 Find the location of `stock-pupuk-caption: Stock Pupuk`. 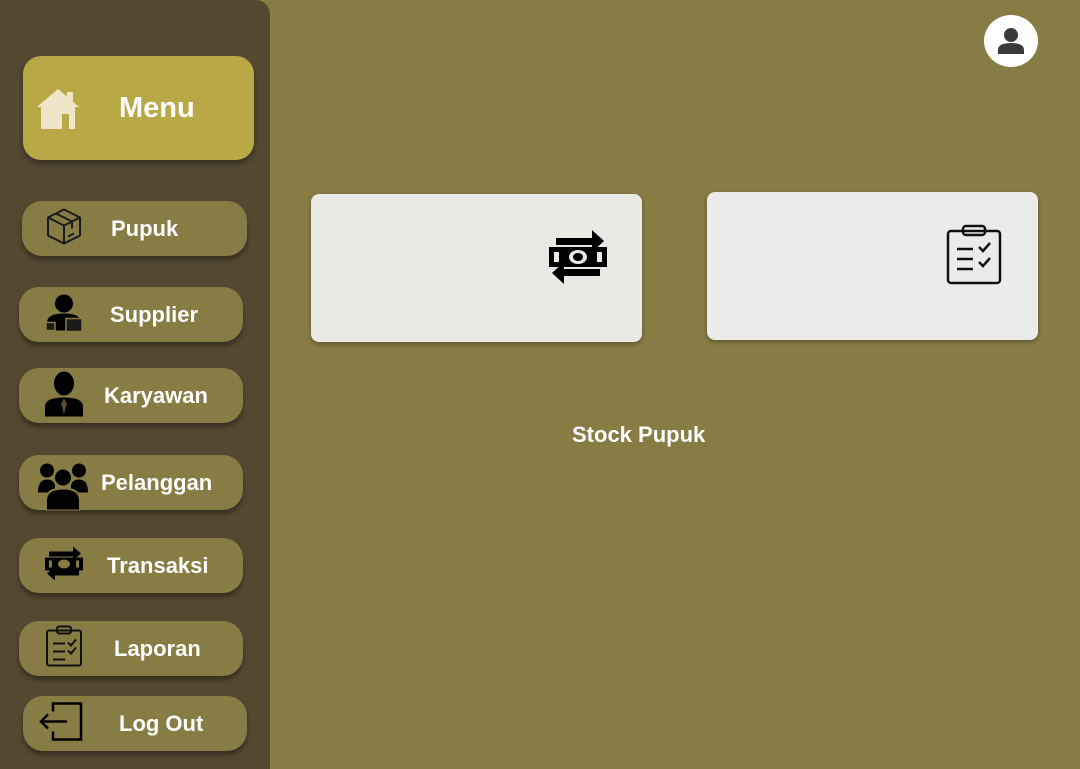

stock-pupuk-caption: Stock Pupuk is located at coordinates (639, 434).